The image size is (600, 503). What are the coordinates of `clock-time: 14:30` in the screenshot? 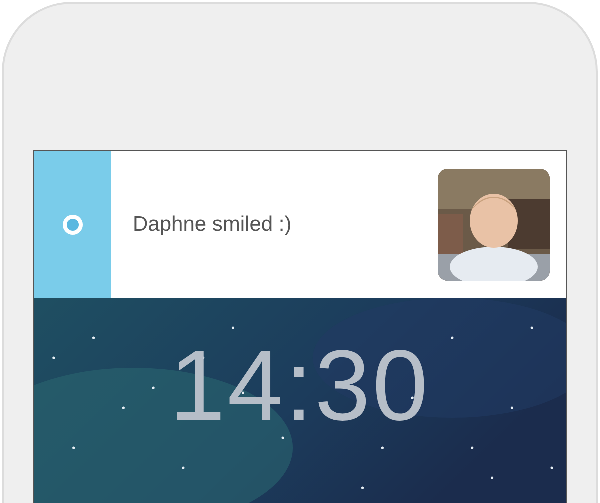 It's located at (300, 386).